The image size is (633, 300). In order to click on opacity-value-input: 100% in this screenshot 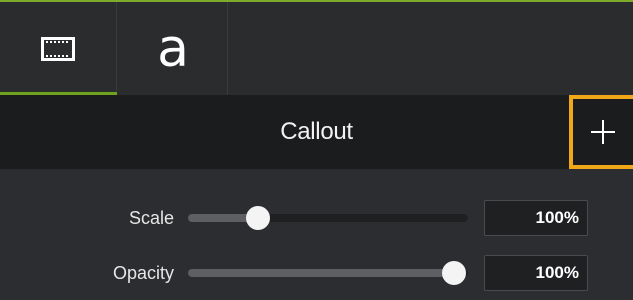, I will do `click(536, 273)`.